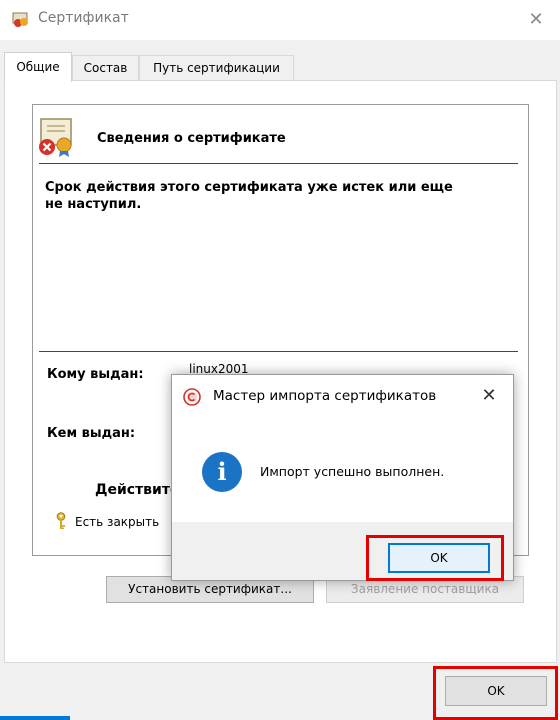  Describe the element at coordinates (325, 396) in the screenshot. I see `dialog-title: Мастер импорта сертификатов` at that location.